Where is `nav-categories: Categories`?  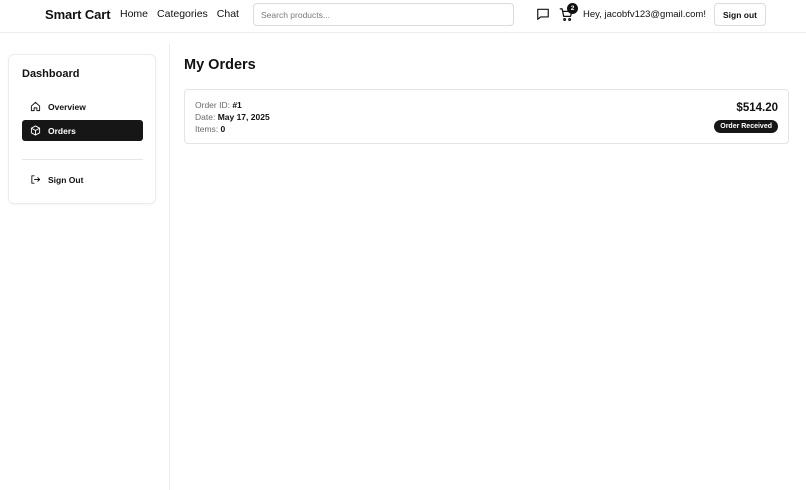
nav-categories: Categories is located at coordinates (182, 14).